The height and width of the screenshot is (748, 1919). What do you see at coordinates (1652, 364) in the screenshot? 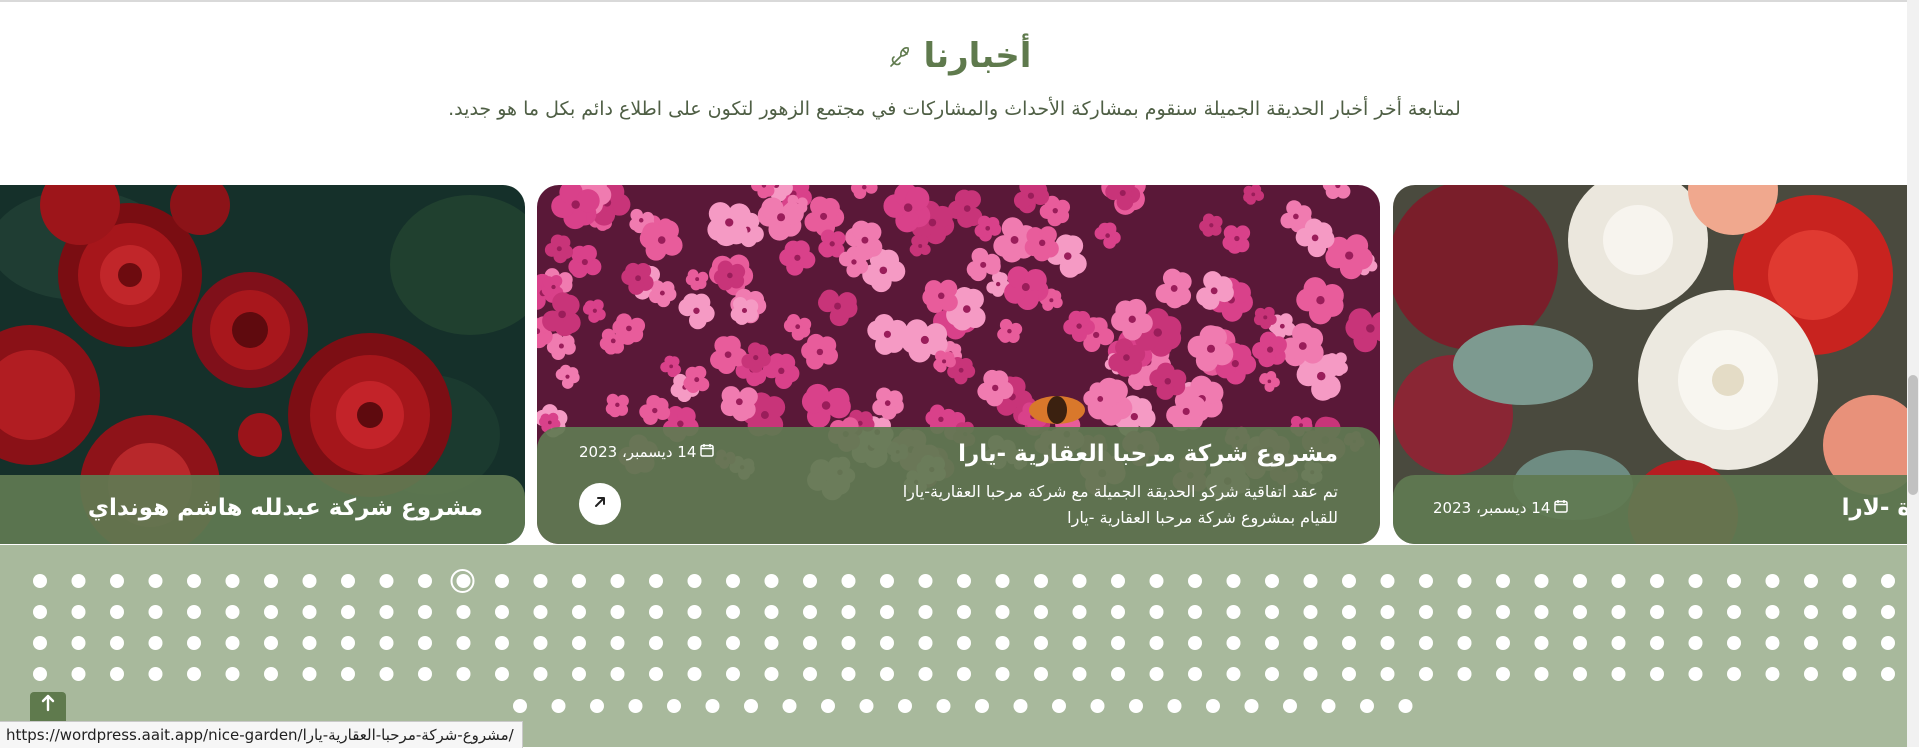
I see `news-card: ة -لارا 14 ديسمبر، 2023` at bounding box center [1652, 364].